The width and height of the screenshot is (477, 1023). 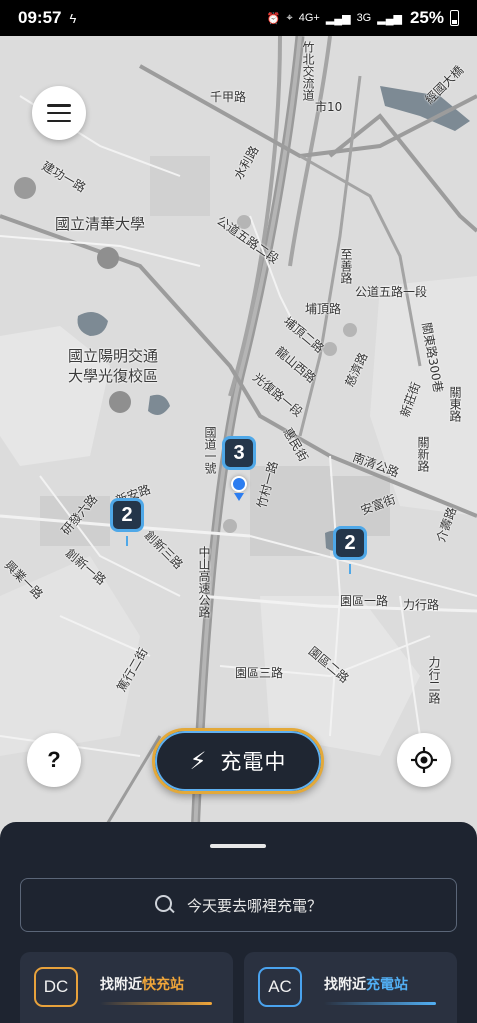 I want to click on charging-label: 充電中, so click(x=253, y=762).